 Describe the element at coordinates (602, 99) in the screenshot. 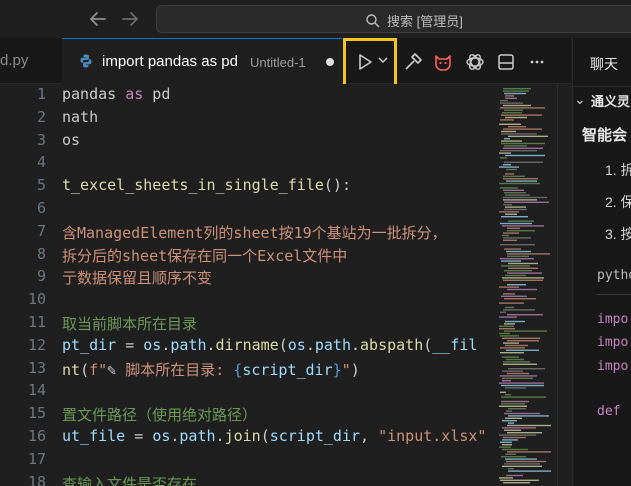

I see `section-header: ⌄ 通义灵` at that location.